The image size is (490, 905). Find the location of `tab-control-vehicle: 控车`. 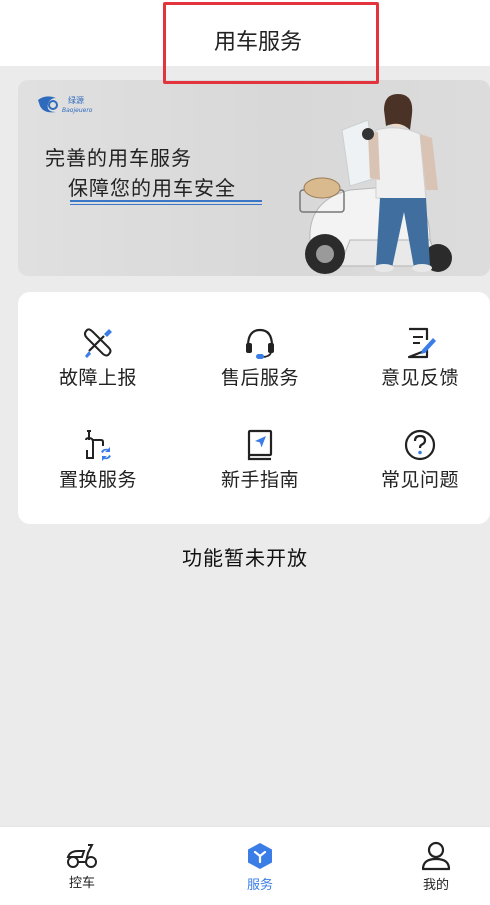

tab-control-vehicle: 控车 is located at coordinates (82, 866).